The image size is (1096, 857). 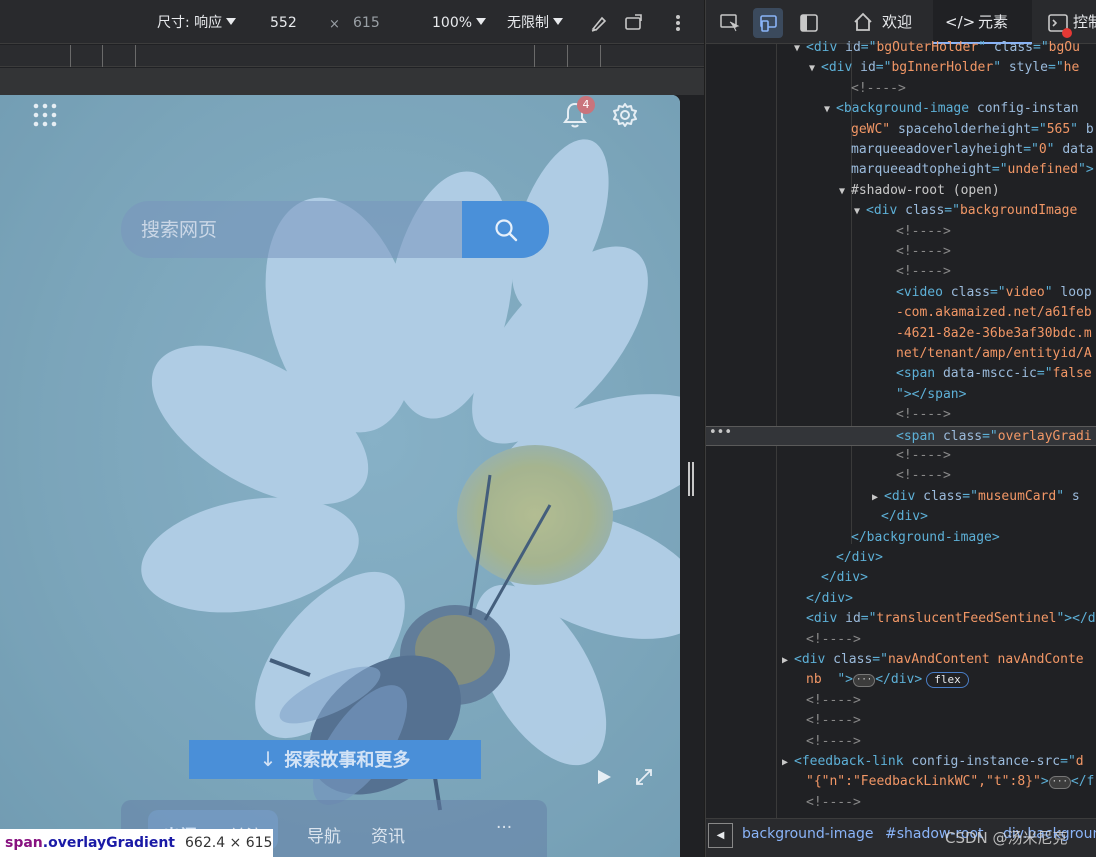 I want to click on explore-label: 探索故事和更多, so click(x=347, y=760).